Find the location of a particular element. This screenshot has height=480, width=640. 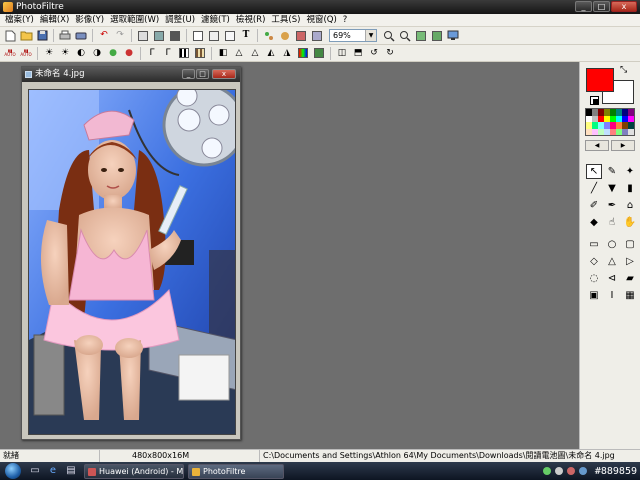

line-tool-icon: ╱ is located at coordinates (594, 188).